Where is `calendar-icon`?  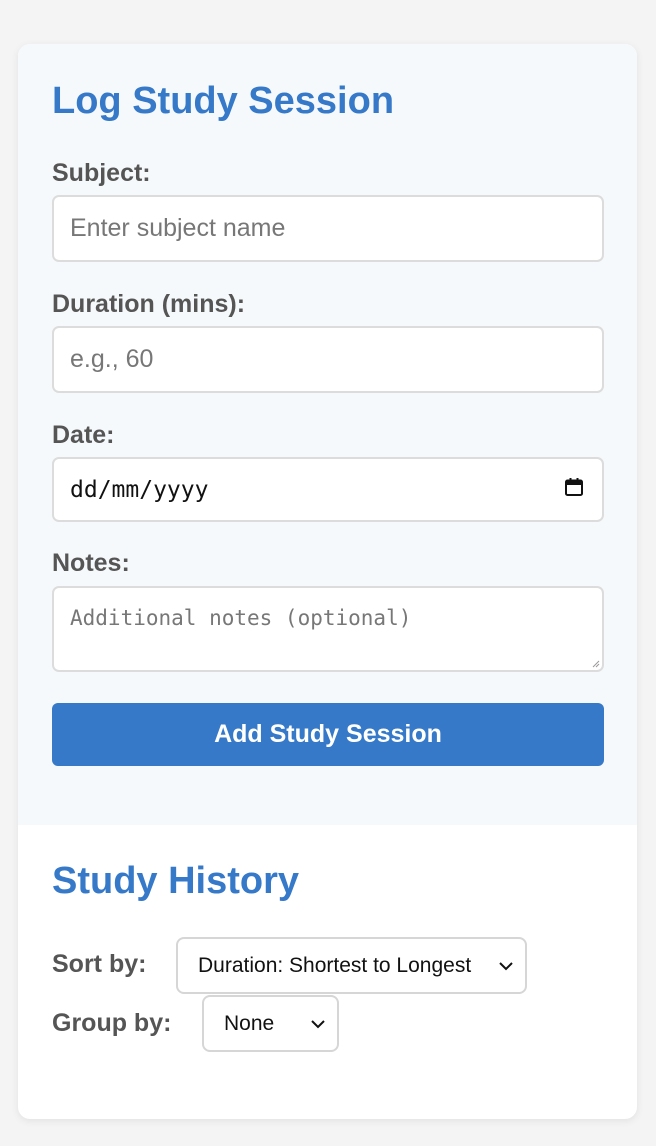
calendar-icon is located at coordinates (574, 490).